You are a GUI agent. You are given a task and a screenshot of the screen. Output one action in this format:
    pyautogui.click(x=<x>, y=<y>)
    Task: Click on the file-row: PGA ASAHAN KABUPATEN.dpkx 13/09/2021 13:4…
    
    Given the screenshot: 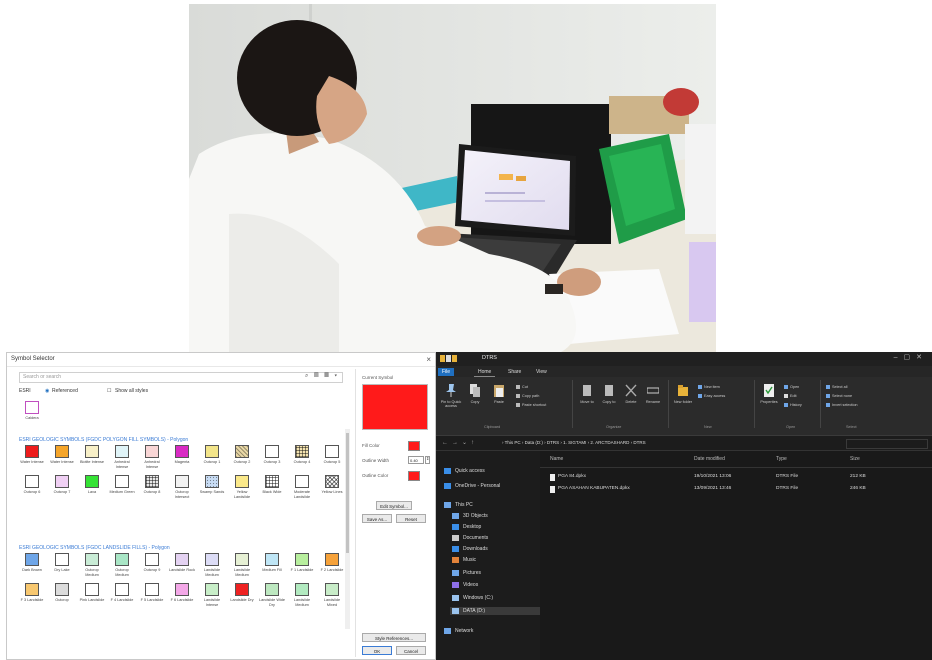 What is the action you would take?
    pyautogui.click(x=736, y=489)
    